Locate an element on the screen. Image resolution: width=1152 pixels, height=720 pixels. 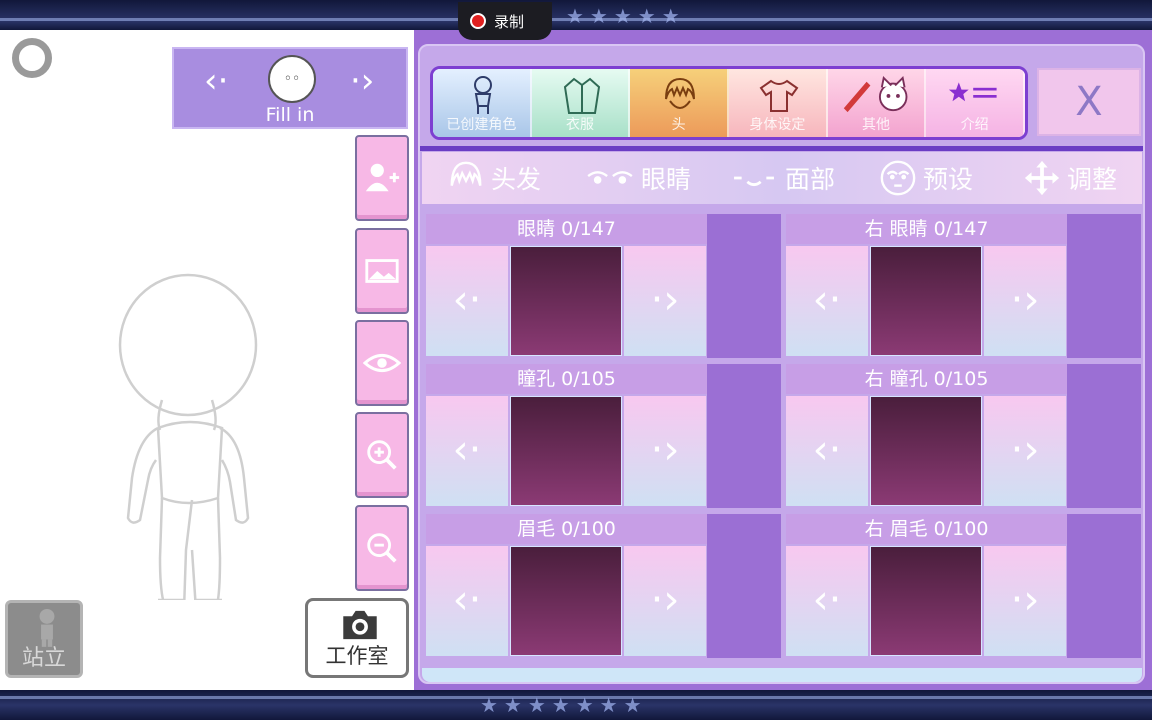
prev-character-button: ‹· is located at coordinates (216, 81).